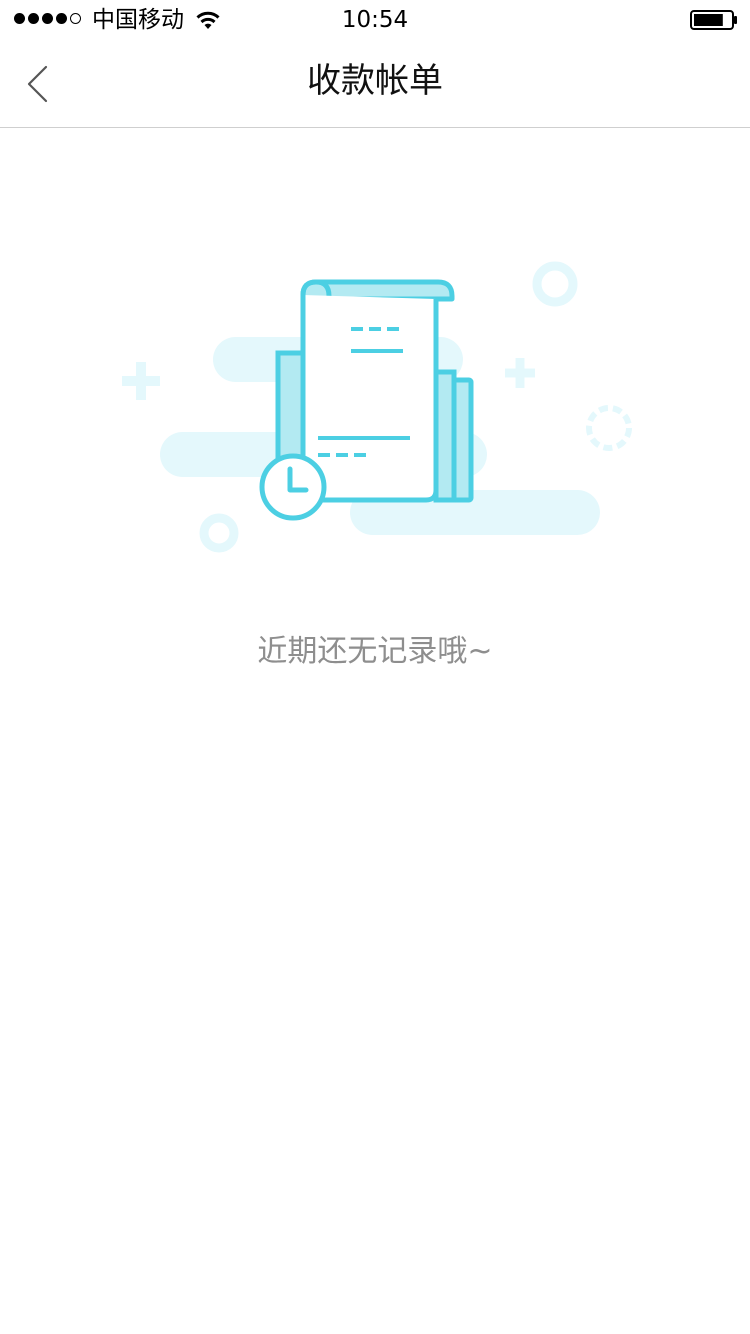 The image size is (750, 1334). Describe the element at coordinates (293, 487) in the screenshot. I see `clock-icon` at that location.